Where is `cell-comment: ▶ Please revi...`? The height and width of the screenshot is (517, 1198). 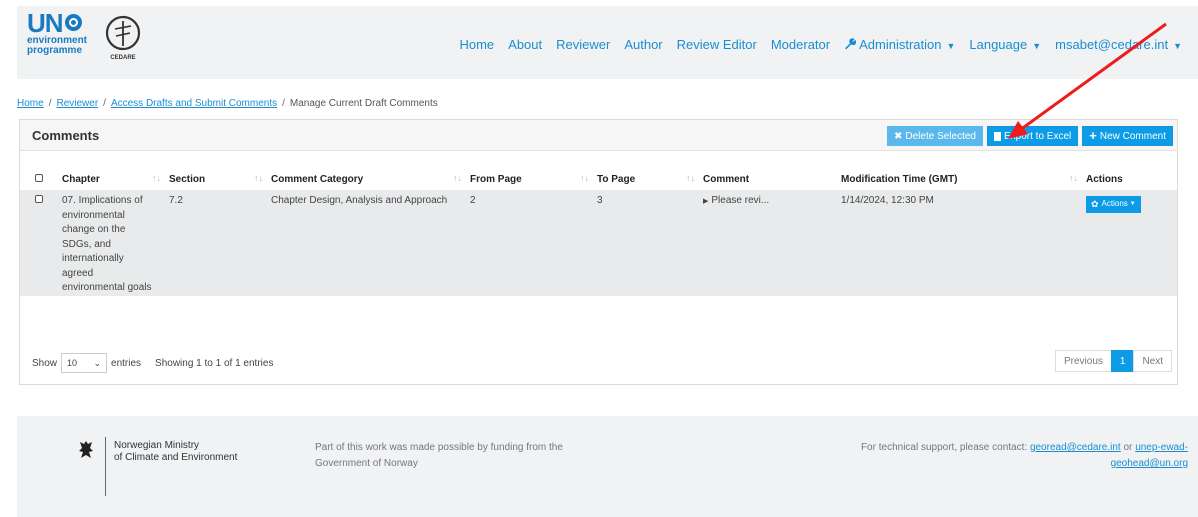
cell-comment: ▶ Please revi... is located at coordinates (772, 243).